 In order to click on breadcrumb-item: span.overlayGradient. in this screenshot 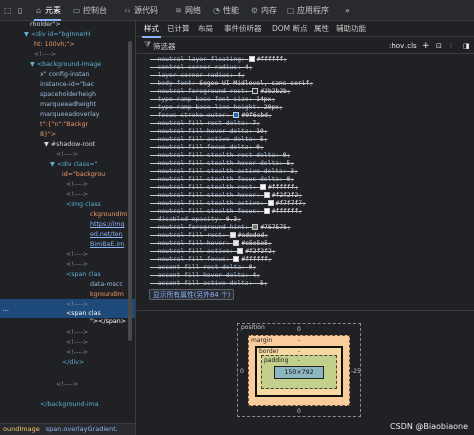, I will do `click(82, 429)`.